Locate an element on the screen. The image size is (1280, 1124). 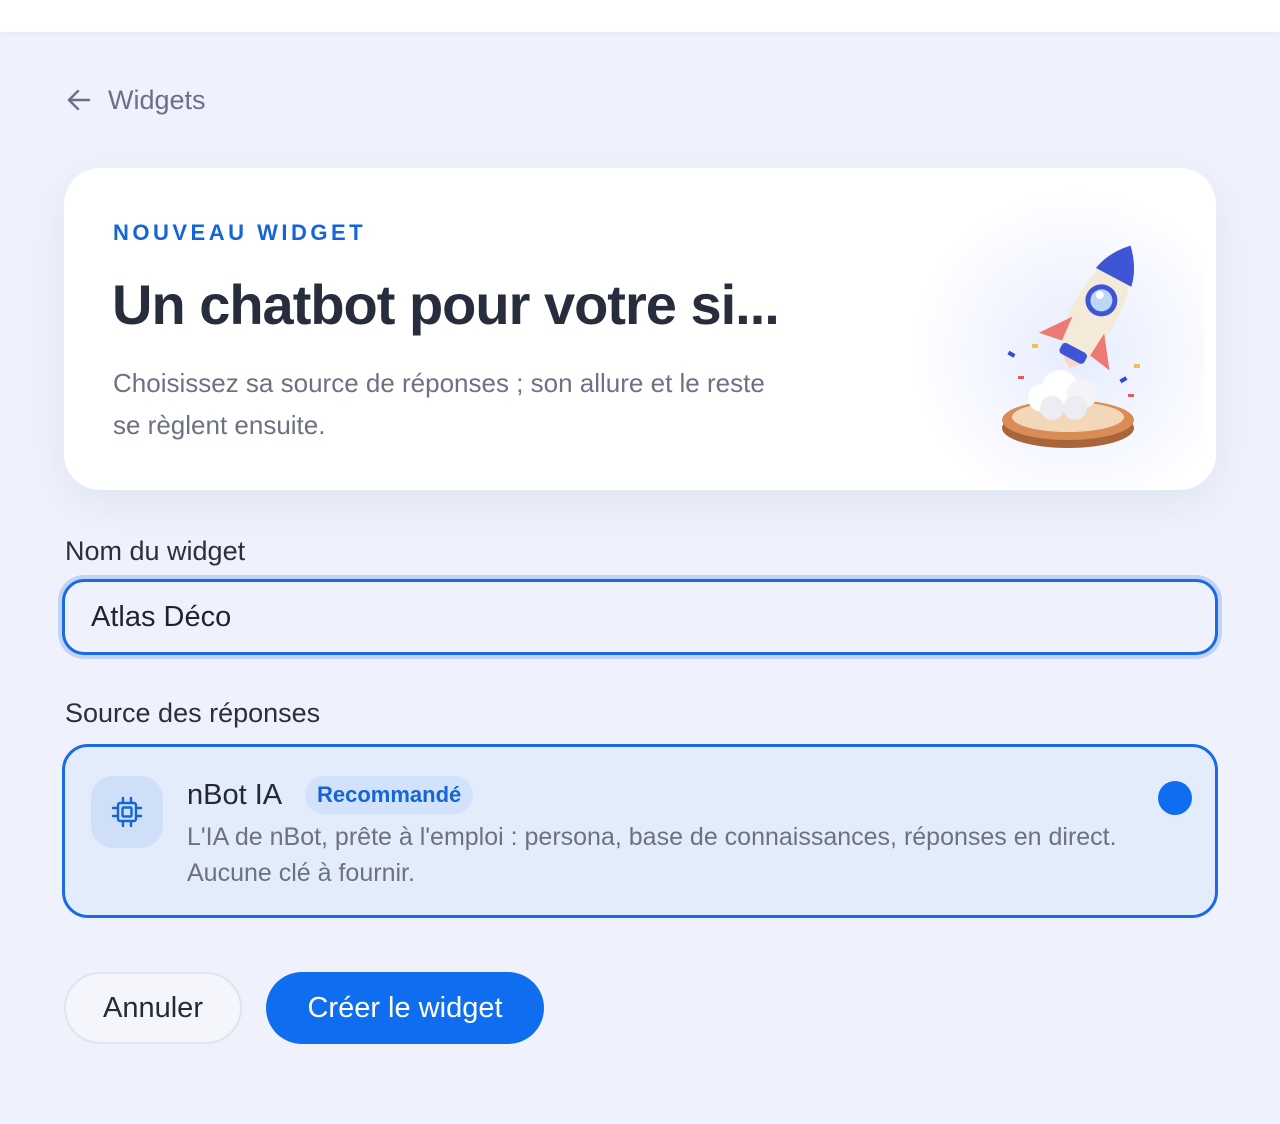
selected-radio is located at coordinates (1175, 798).